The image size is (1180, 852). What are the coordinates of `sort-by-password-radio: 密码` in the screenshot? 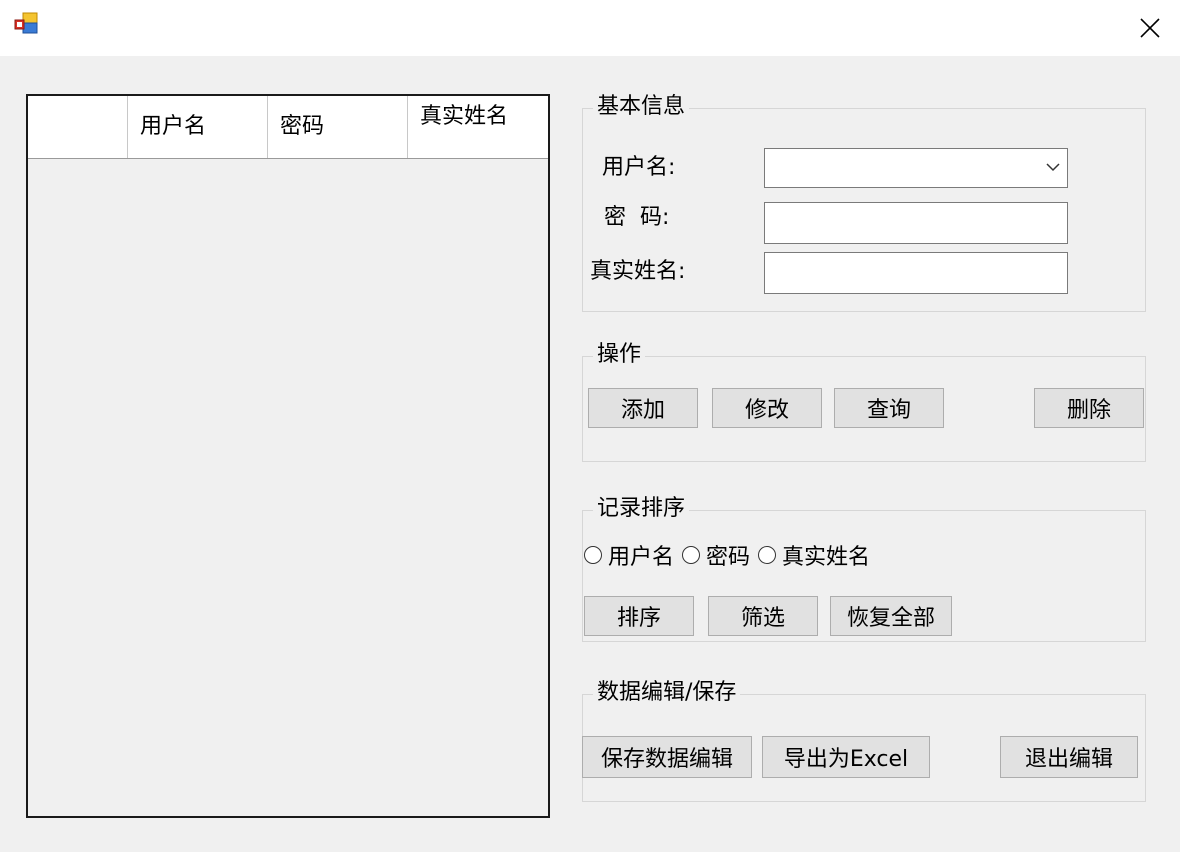 It's located at (716, 555).